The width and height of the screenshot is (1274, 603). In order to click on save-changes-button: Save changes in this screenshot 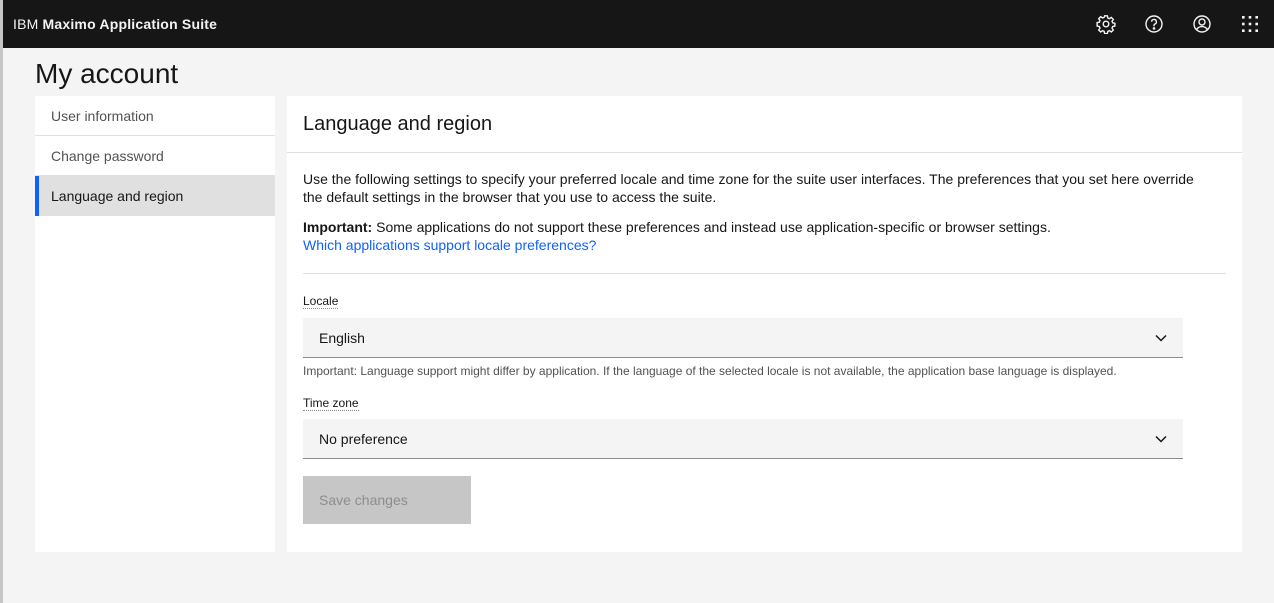, I will do `click(387, 500)`.